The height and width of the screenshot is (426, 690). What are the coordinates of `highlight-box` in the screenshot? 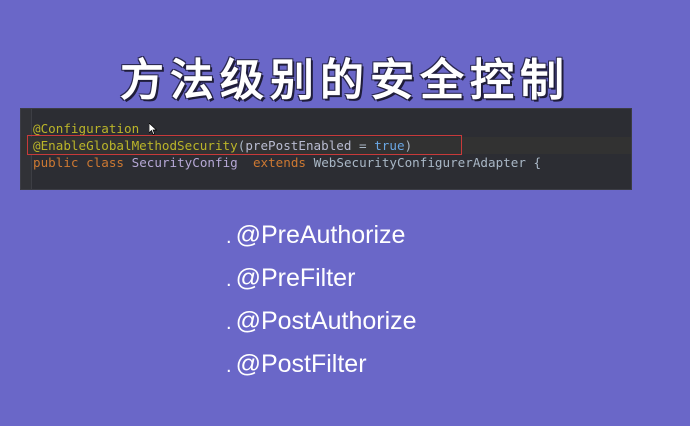 It's located at (244, 145).